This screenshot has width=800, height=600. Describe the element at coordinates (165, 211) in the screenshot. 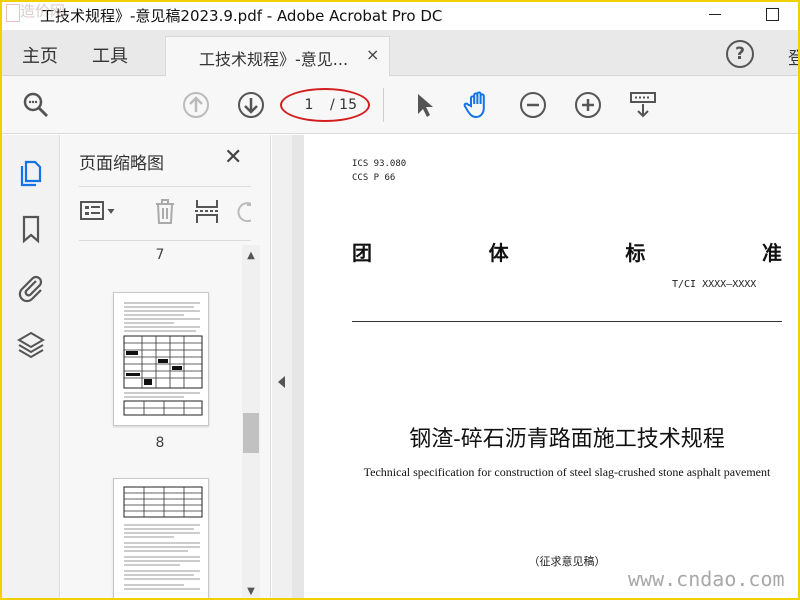

I see `delete-page-icon` at that location.